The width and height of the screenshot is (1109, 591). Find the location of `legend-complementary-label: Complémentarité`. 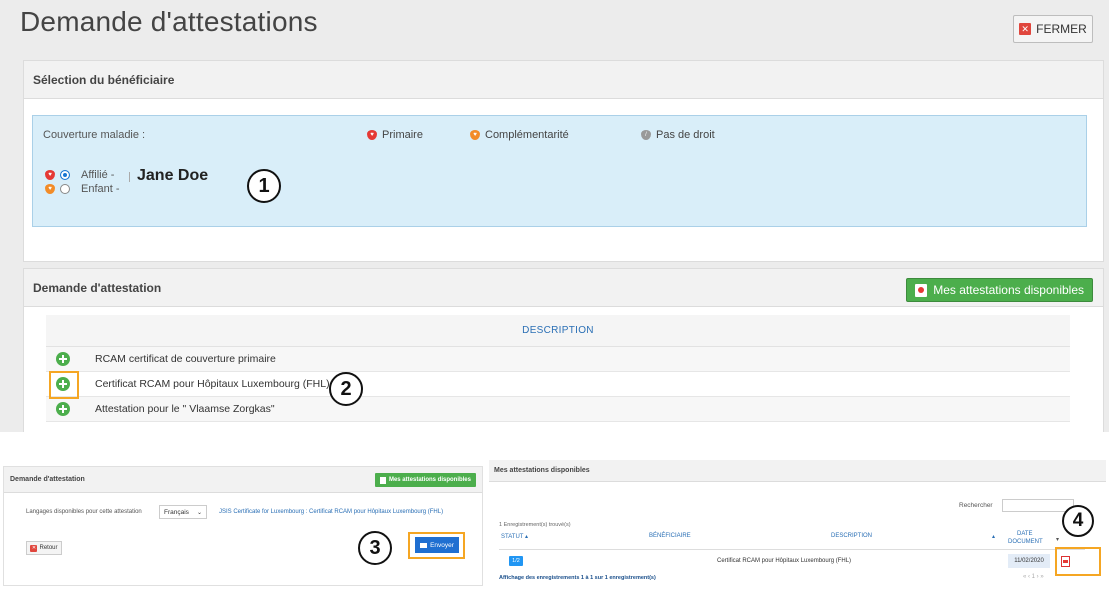

legend-complementary-label: Complémentarité is located at coordinates (527, 135).